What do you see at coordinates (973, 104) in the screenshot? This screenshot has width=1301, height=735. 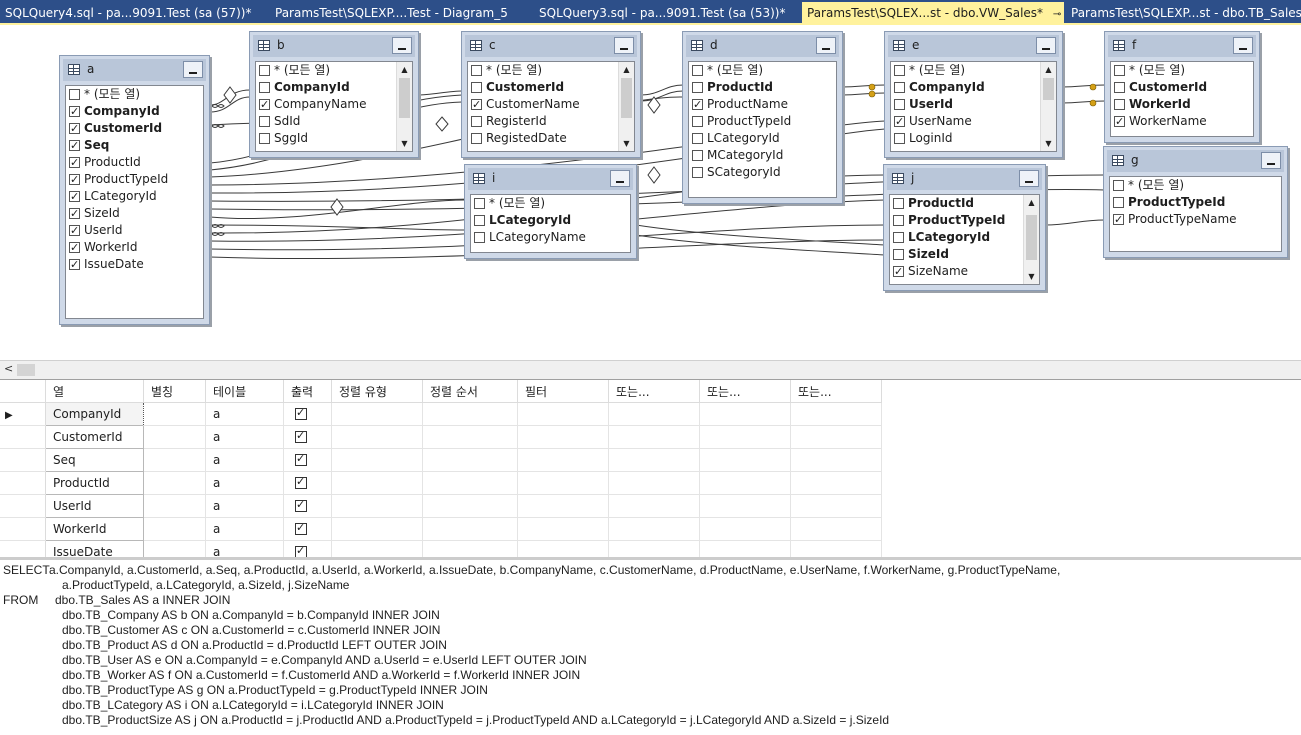 I see `column-row: UserId` at bounding box center [973, 104].